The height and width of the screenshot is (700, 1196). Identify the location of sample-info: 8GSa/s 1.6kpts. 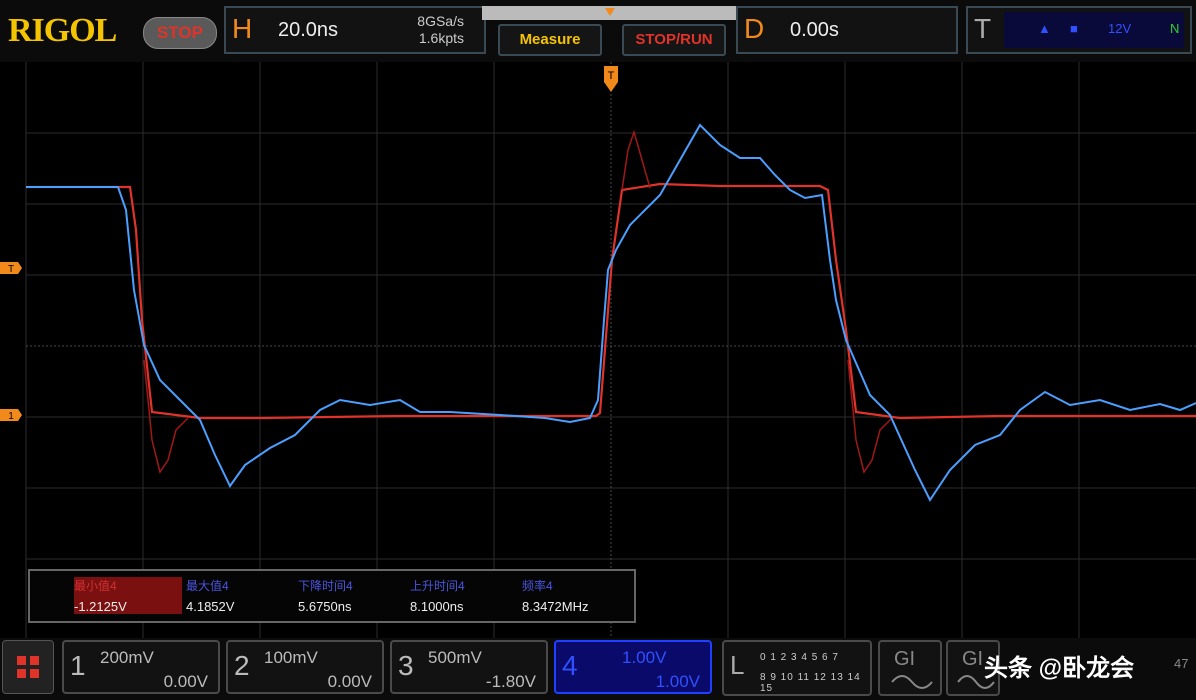
(440, 30).